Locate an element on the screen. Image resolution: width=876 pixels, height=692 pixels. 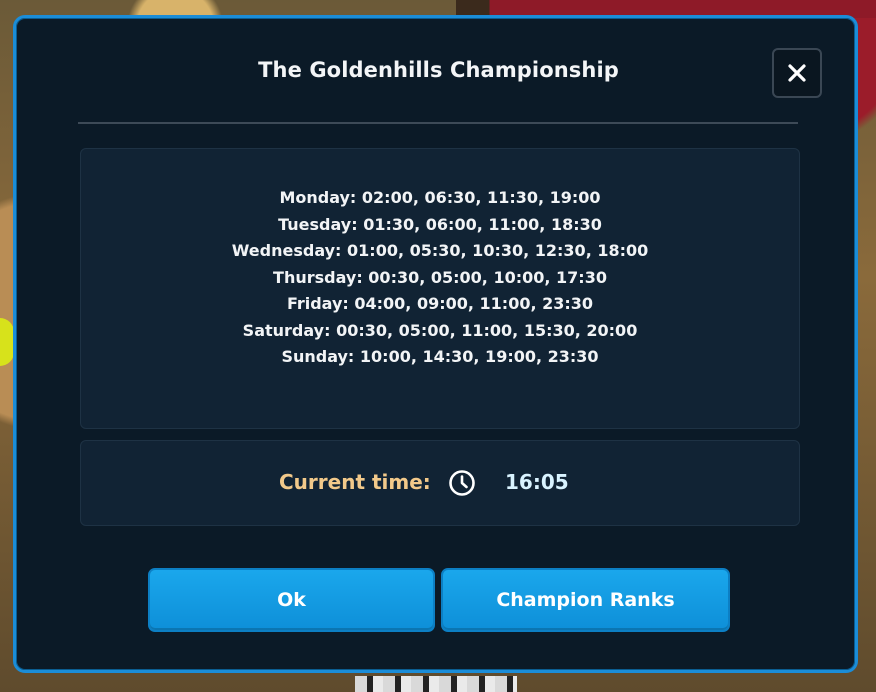
title-divider is located at coordinates (438, 123).